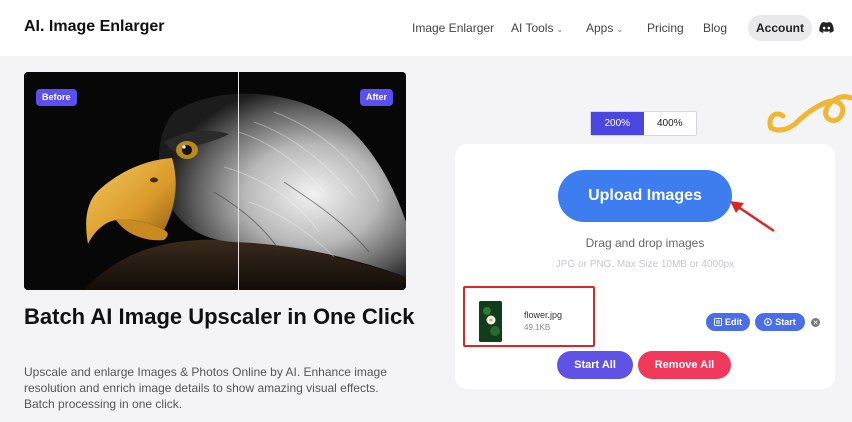  Describe the element at coordinates (94, 27) in the screenshot. I see `brand-logo: AI. Image Enlarger` at that location.